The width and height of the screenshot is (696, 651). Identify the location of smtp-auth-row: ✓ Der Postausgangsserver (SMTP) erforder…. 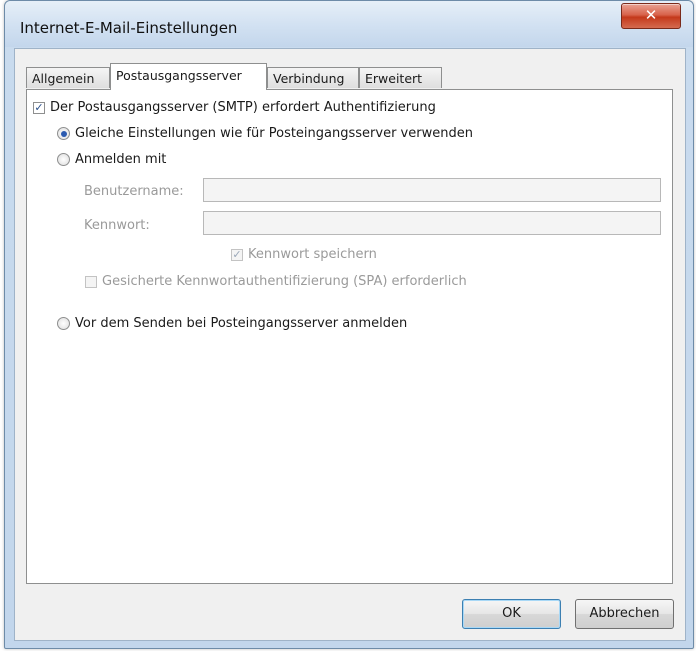
(234, 107).